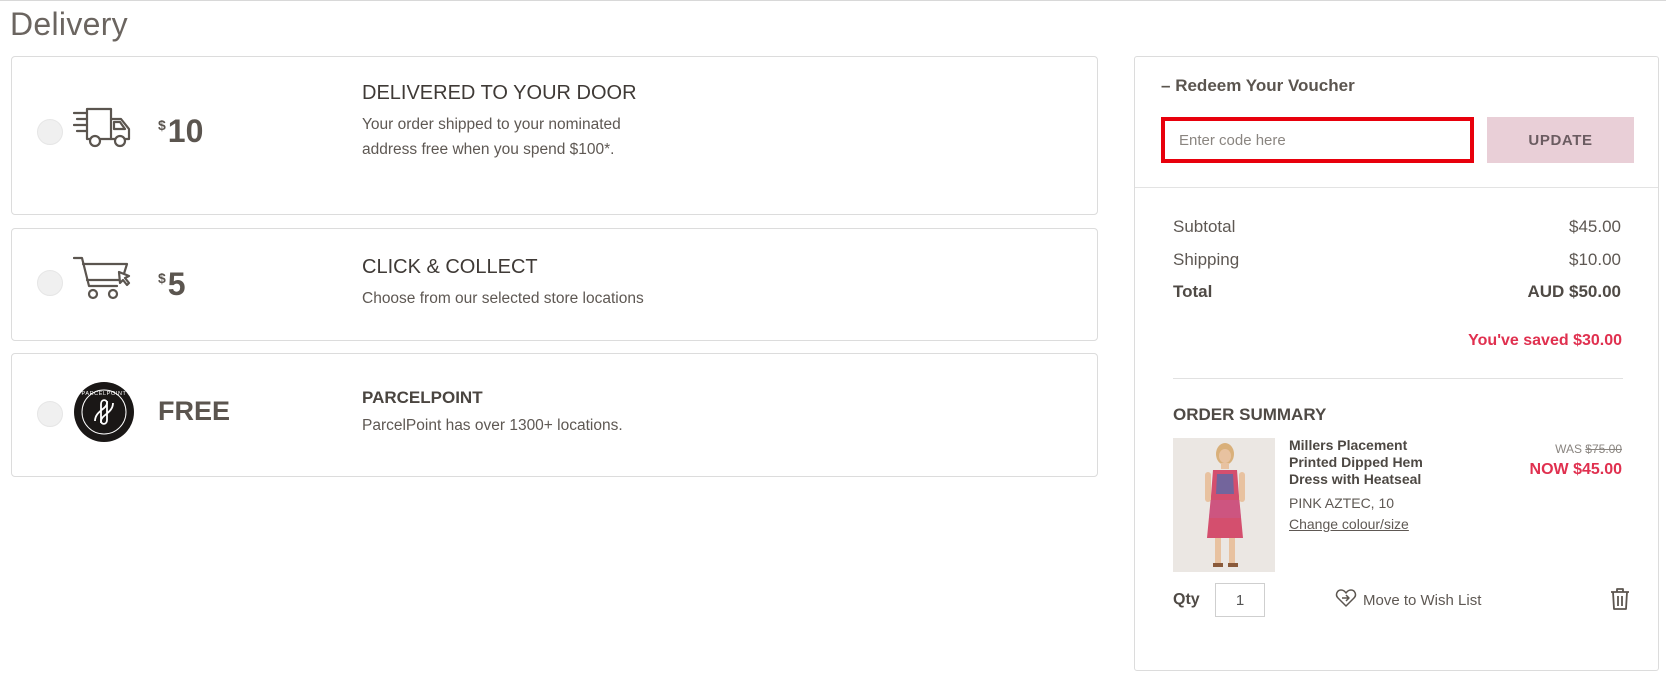  Describe the element at coordinates (1560, 140) in the screenshot. I see `update-button: UPDATE` at that location.